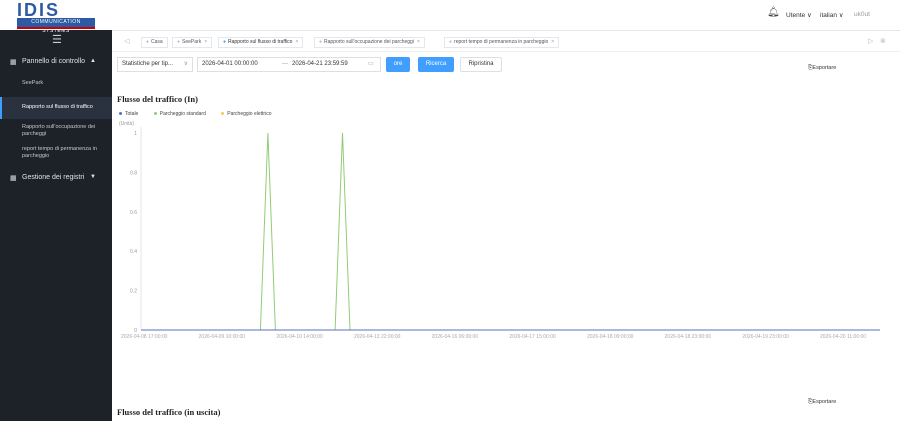 Image resolution: width=900 pixels, height=421 pixels. What do you see at coordinates (870, 41) in the screenshot?
I see `tabs-scroll-right-icon: ▷` at bounding box center [870, 41].